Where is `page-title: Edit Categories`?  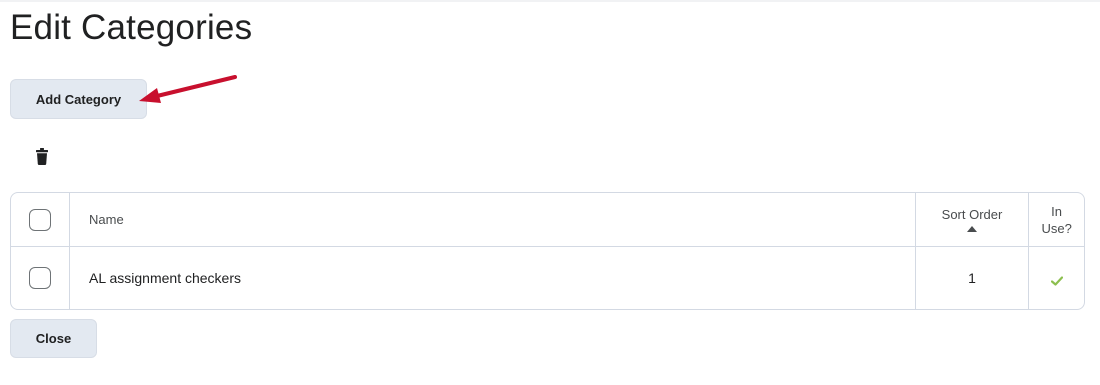 page-title: Edit Categories is located at coordinates (131, 27).